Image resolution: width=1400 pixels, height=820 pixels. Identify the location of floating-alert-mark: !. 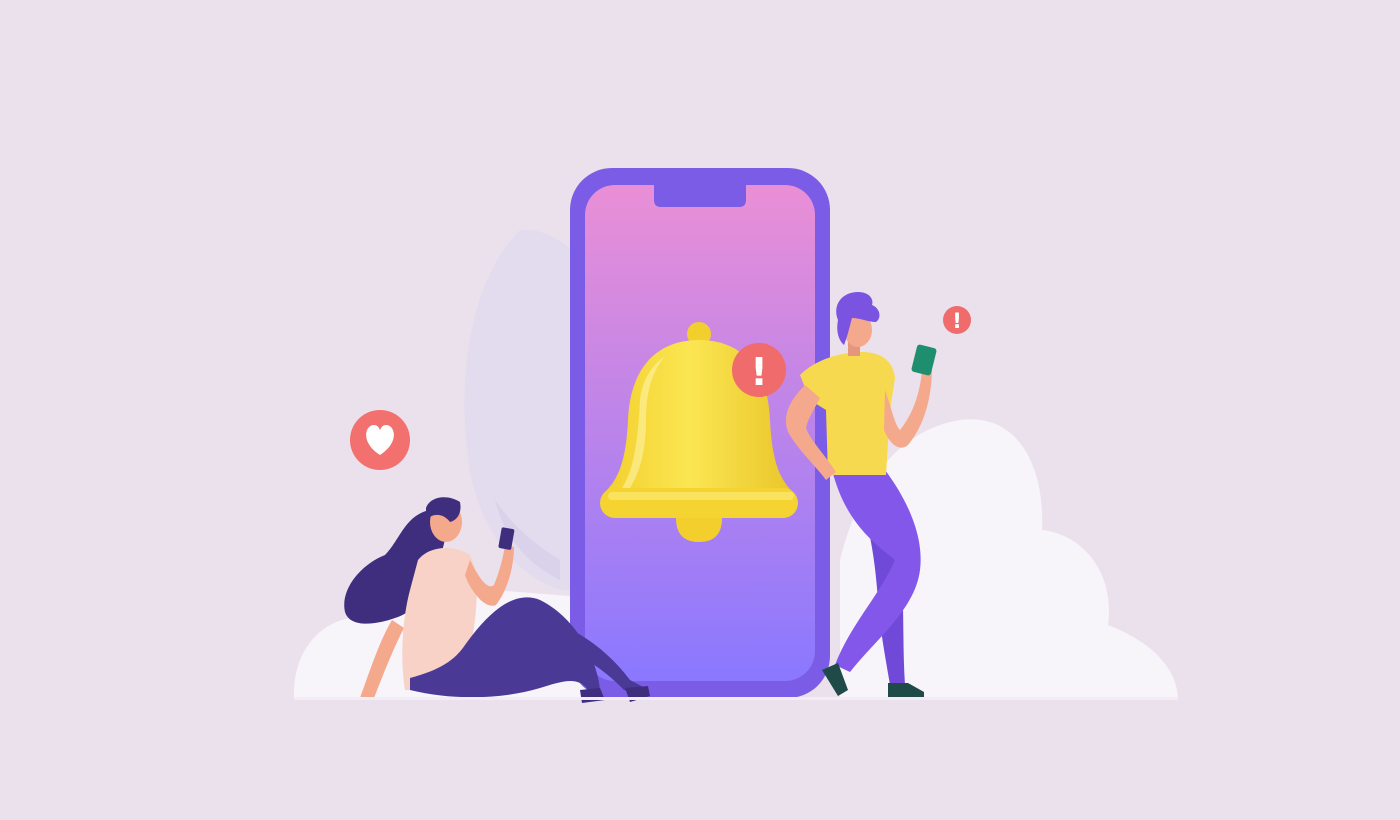
(957, 321).